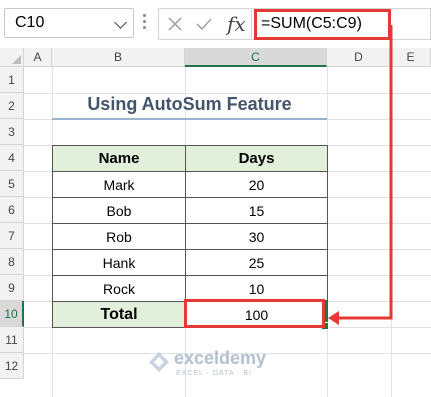 The width and height of the screenshot is (431, 397). What do you see at coordinates (360, 175) in the screenshot?
I see `connector-arrow` at bounding box center [360, 175].